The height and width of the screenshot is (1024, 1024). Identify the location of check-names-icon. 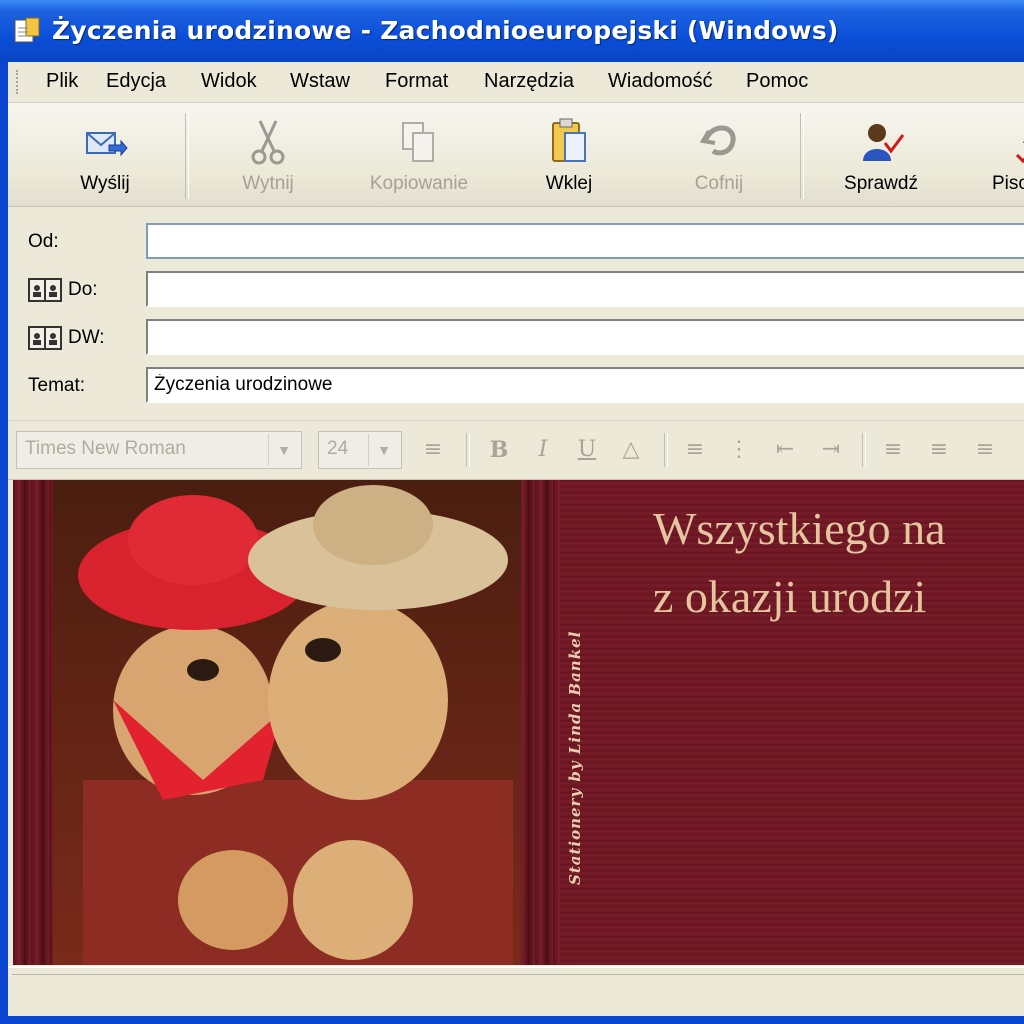
(884, 142).